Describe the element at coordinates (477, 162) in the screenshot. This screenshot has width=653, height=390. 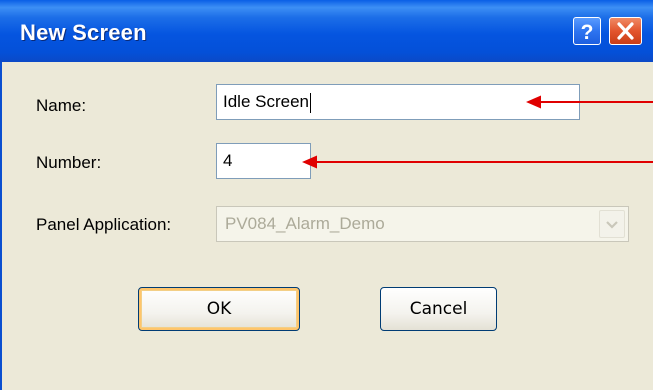
I see `arrow-to-number-field` at that location.